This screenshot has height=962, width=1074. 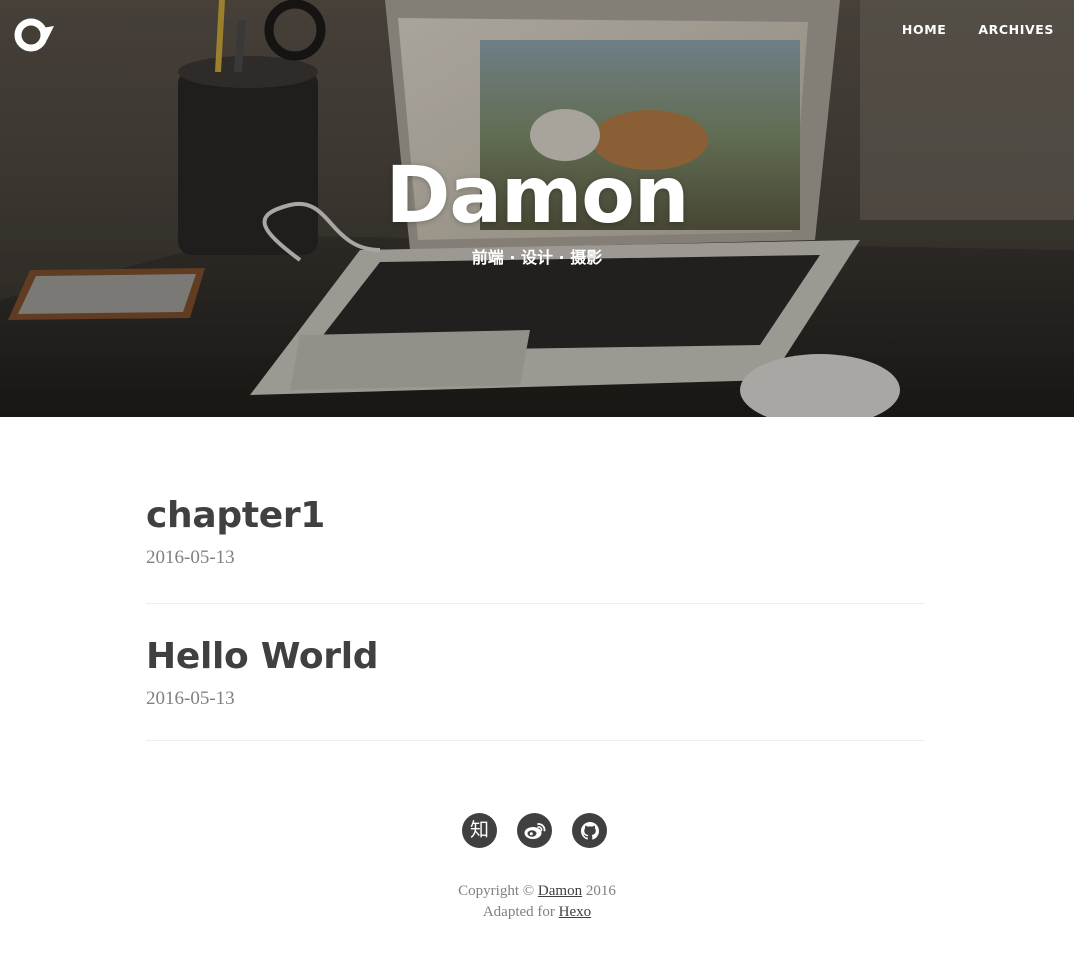 I want to click on site-title: Damon, so click(x=537, y=196).